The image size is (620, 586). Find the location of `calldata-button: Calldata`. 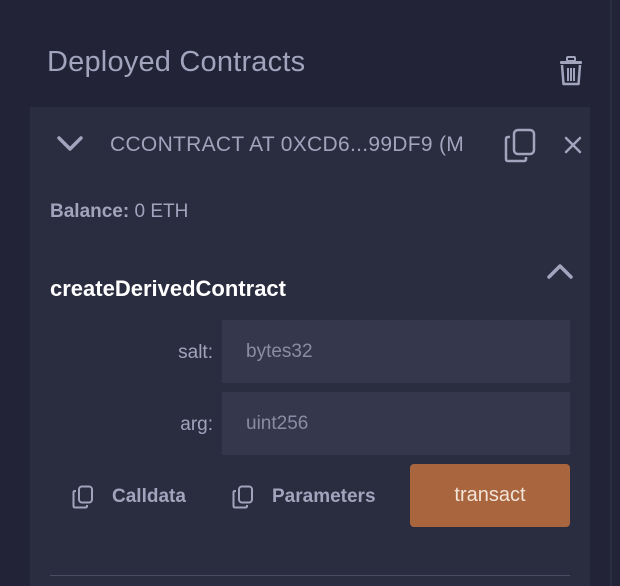

calldata-button: Calldata is located at coordinates (129, 497).